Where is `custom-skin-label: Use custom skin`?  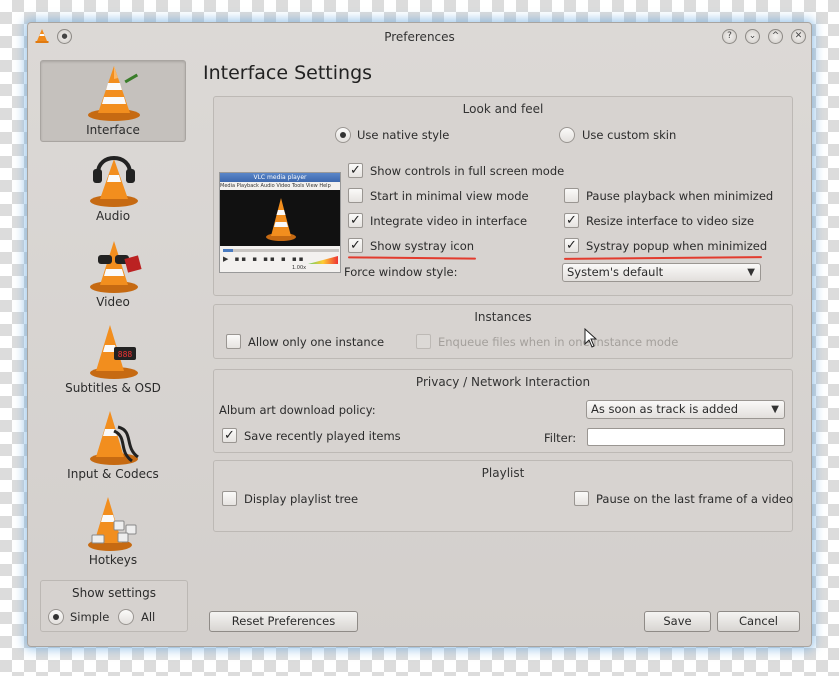
custom-skin-label: Use custom skin is located at coordinates (629, 135).